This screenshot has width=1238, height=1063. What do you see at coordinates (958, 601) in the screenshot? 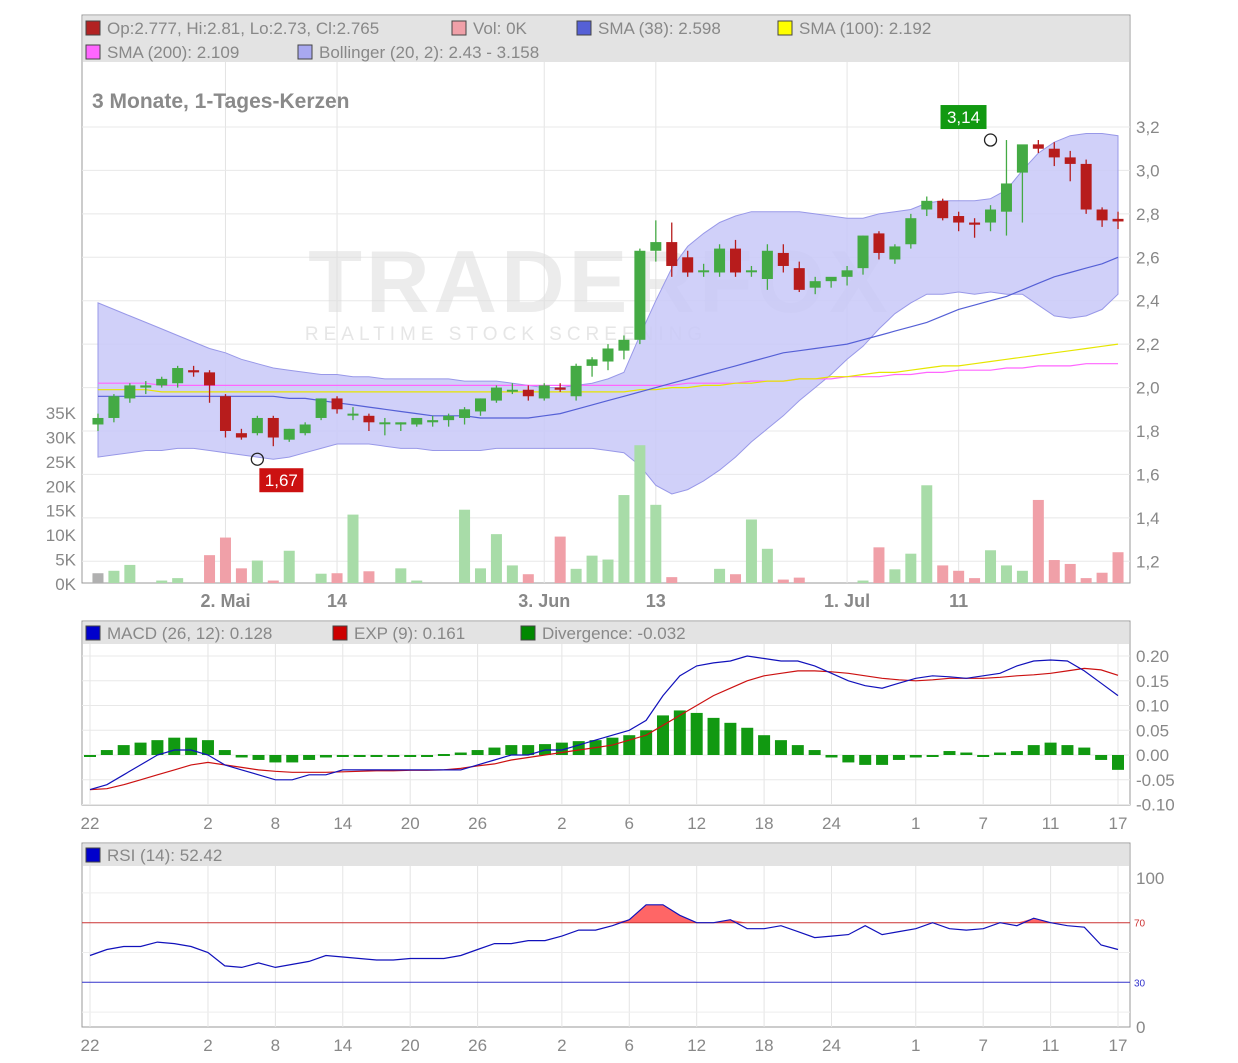
I see `date-tick-label: 11` at bounding box center [958, 601].